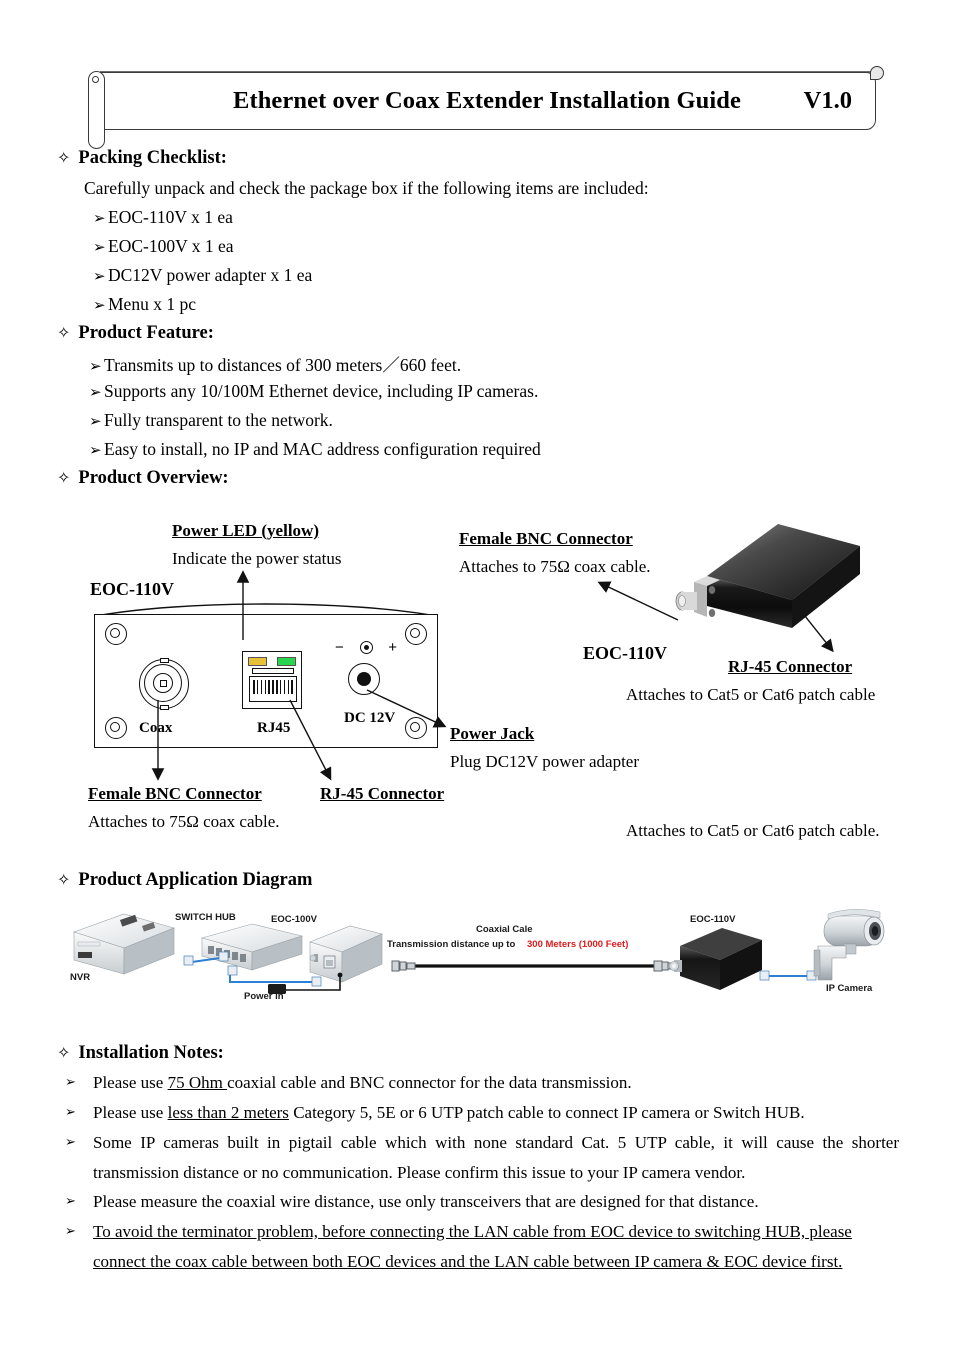 This screenshot has height=1351, width=954. I want to click on callout-power-jack-desc: Plug DC12V power adapter, so click(545, 761).